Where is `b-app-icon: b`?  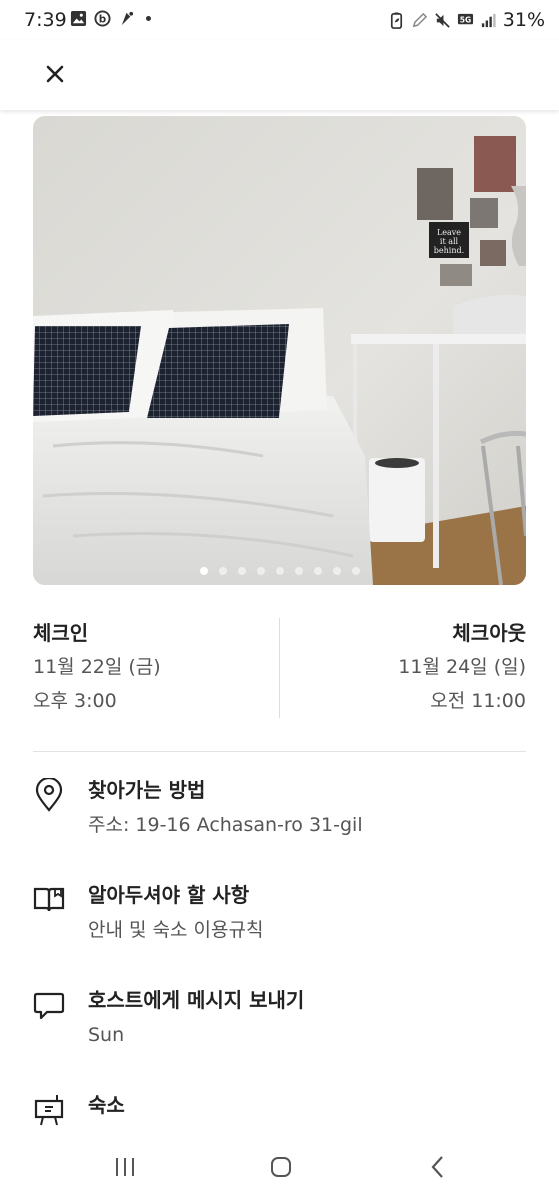
b-app-icon: b is located at coordinates (102, 18).